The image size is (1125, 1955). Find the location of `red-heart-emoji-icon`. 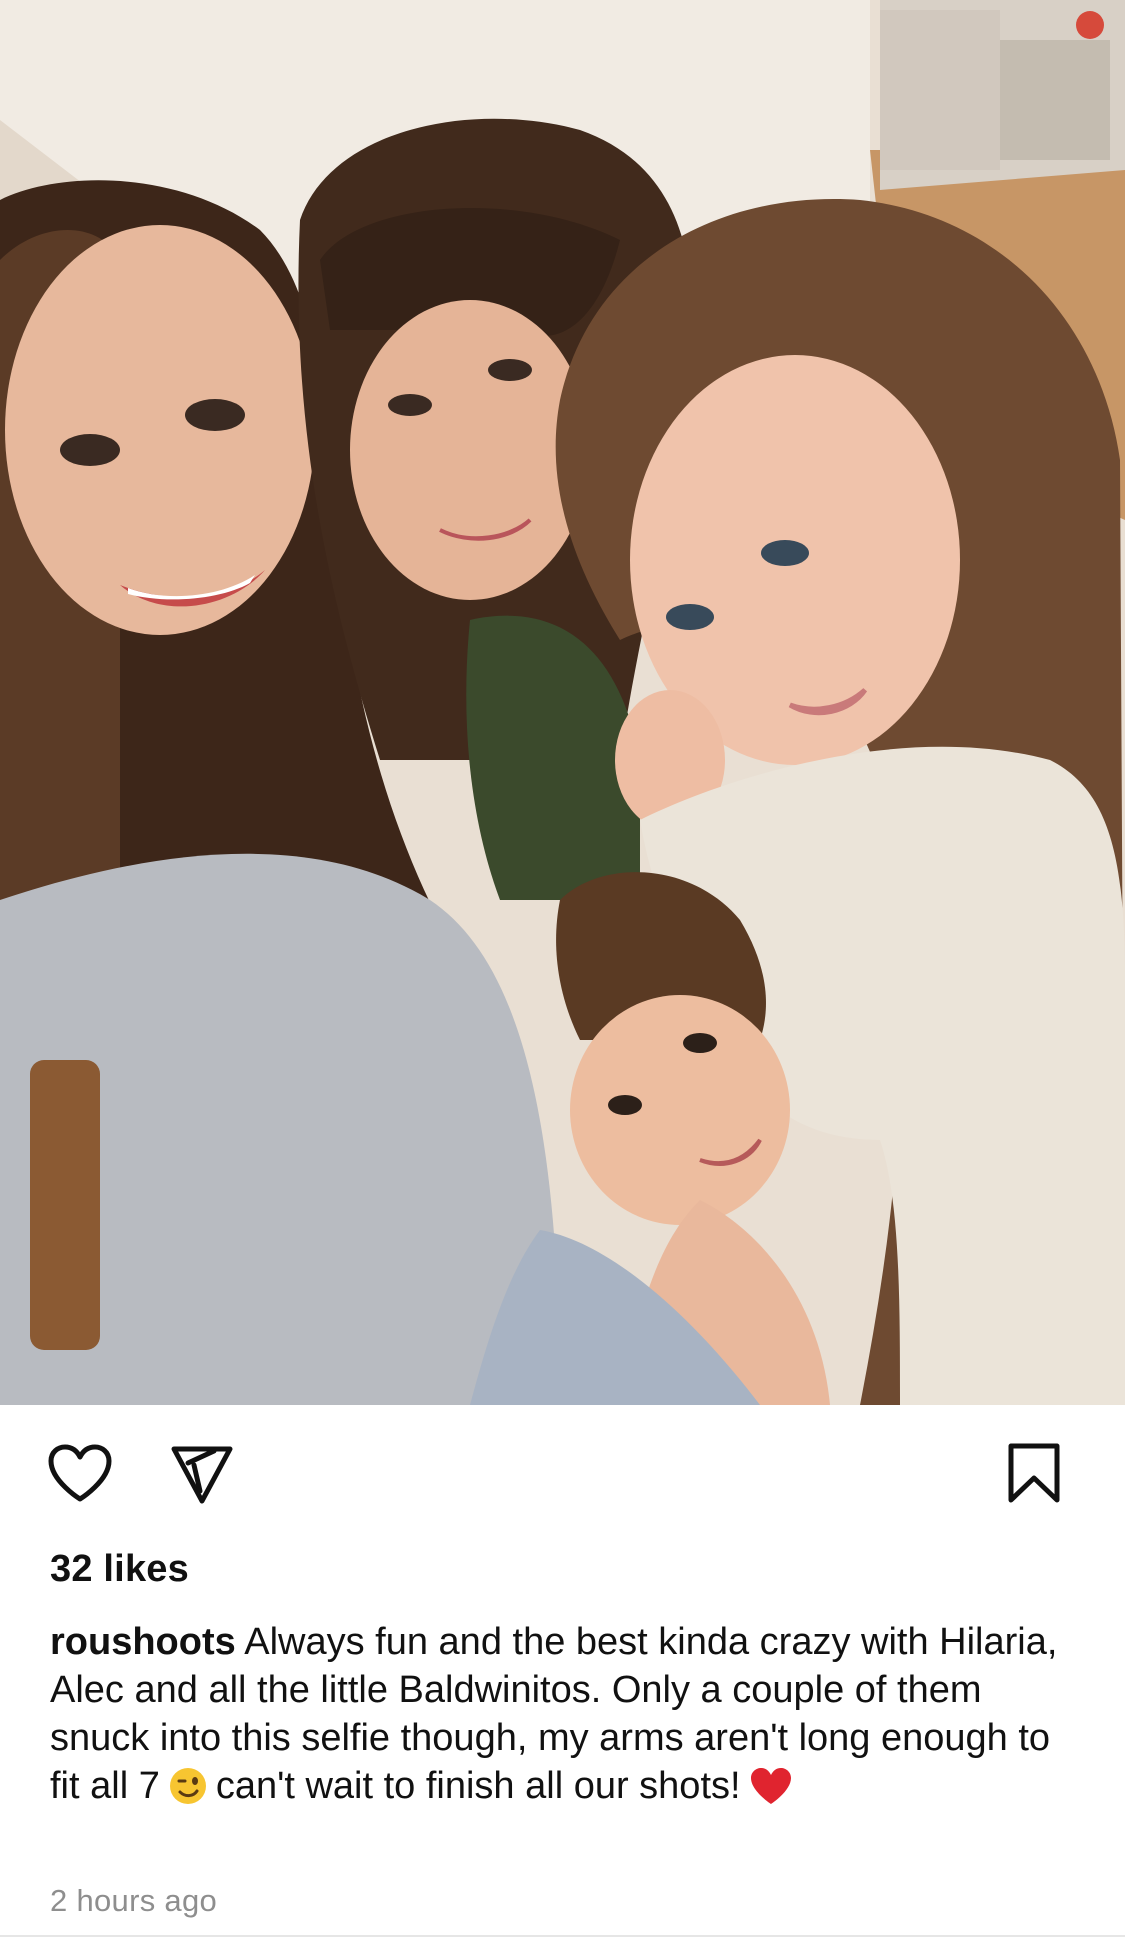

red-heart-emoji-icon is located at coordinates (771, 1792).